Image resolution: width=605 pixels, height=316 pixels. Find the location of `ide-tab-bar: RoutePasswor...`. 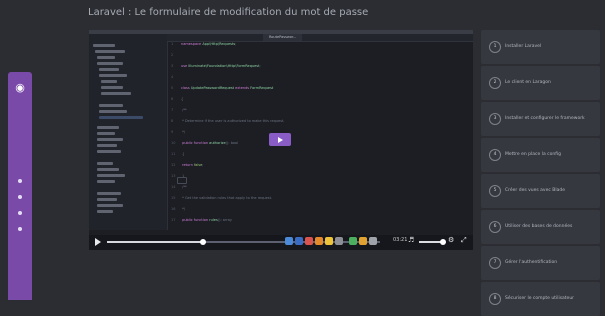

ide-tab-bar: RoutePasswor... is located at coordinates (320, 38).